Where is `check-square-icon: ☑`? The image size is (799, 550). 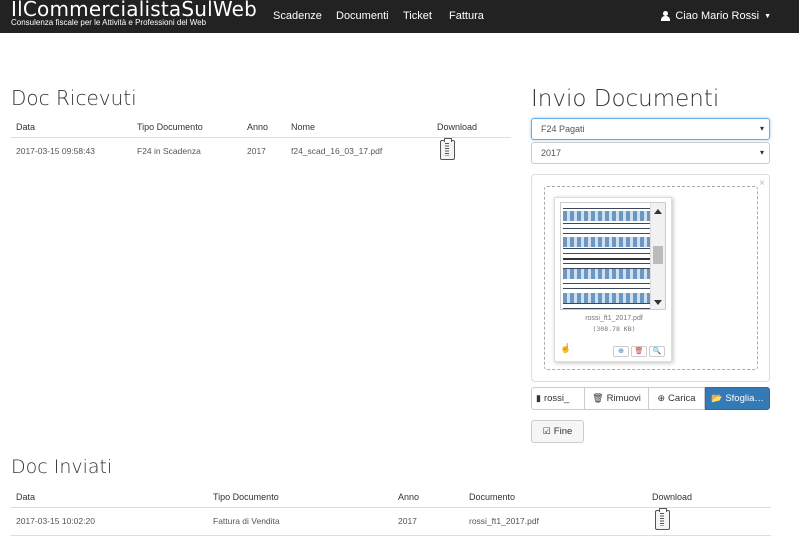 check-square-icon: ☑ is located at coordinates (546, 431).